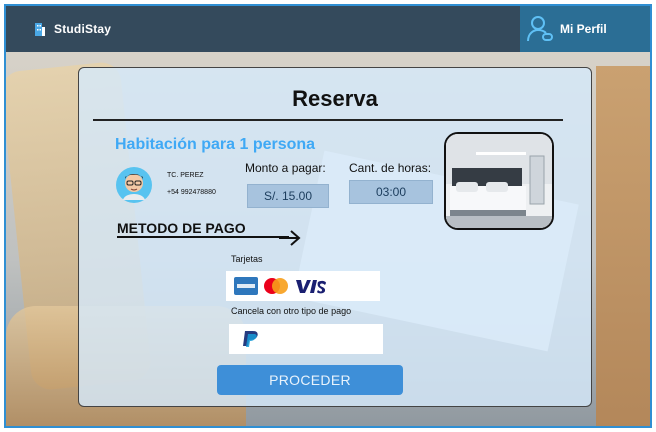  I want to click on user-phone: +54 992478880, so click(191, 192).